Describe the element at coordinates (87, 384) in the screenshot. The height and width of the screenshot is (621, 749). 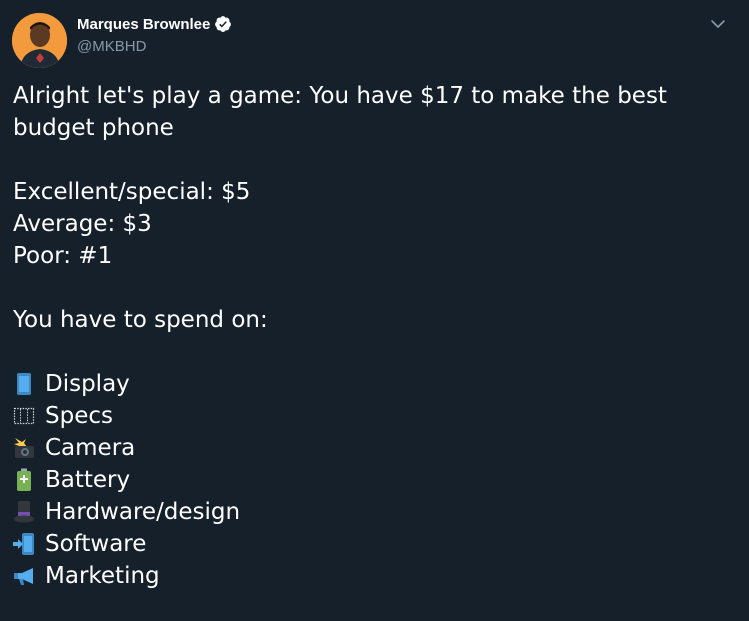
I see `list-item-label: Display` at that location.